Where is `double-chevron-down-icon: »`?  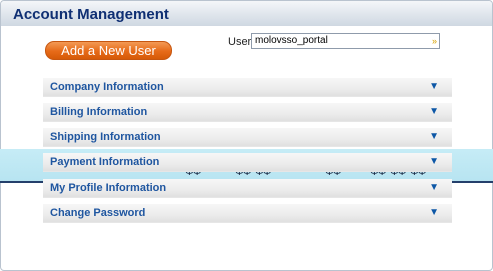 double-chevron-down-icon: » is located at coordinates (434, 41).